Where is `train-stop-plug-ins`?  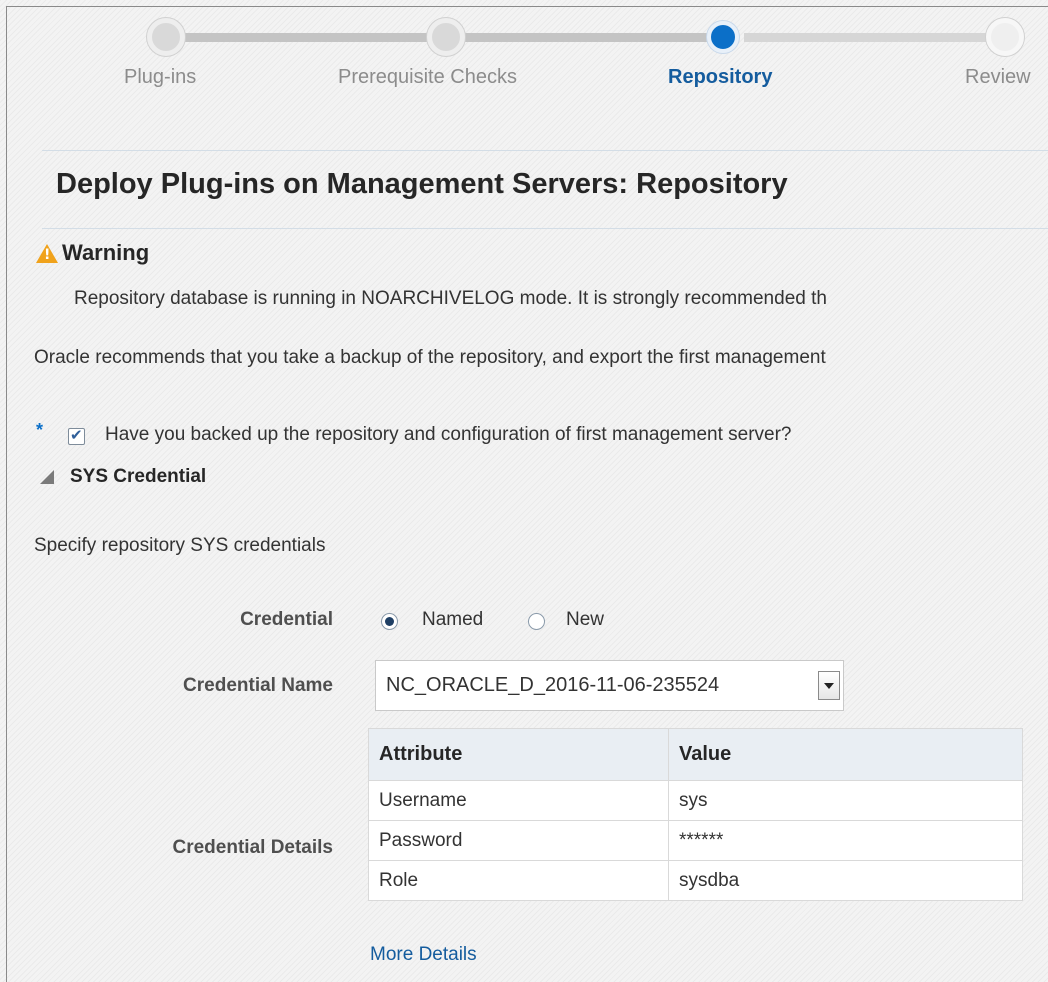 train-stop-plug-ins is located at coordinates (166, 37).